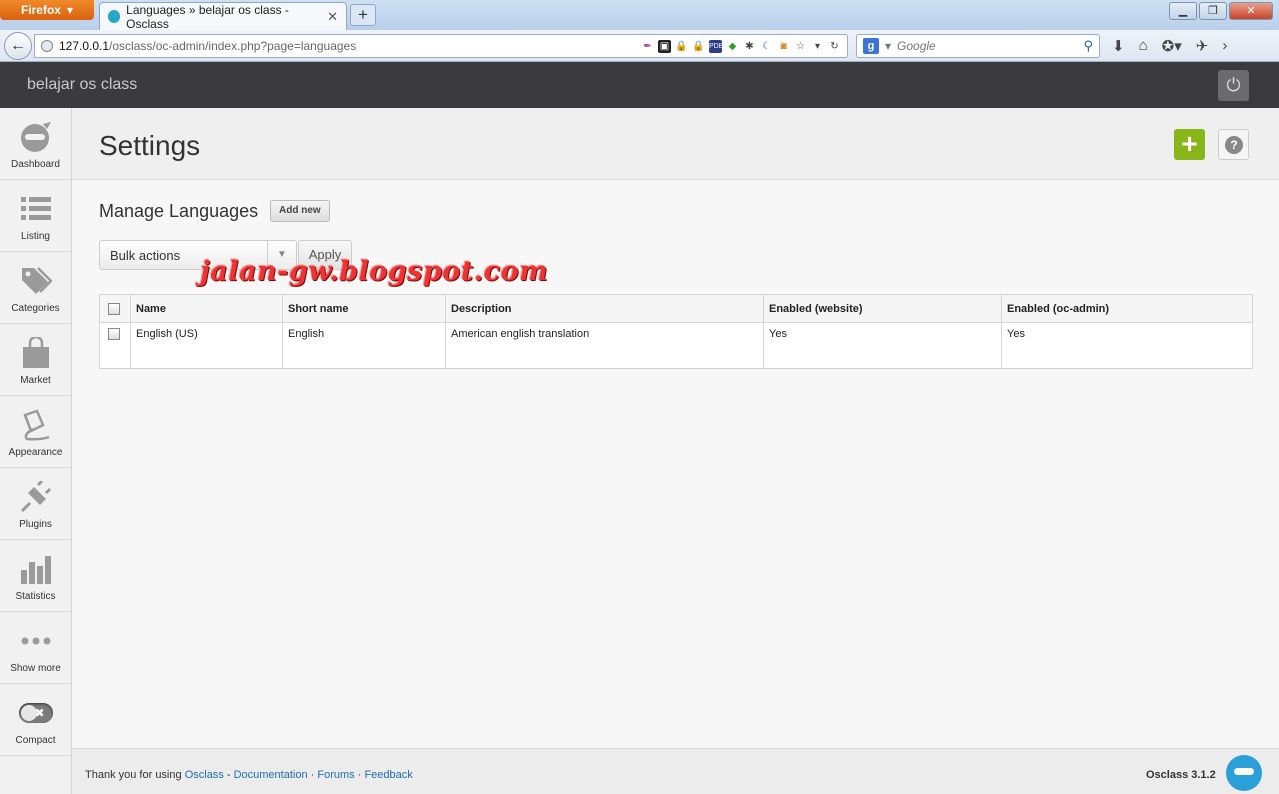  I want to click on sidebar-item-appearance: Appearance, so click(35, 432).